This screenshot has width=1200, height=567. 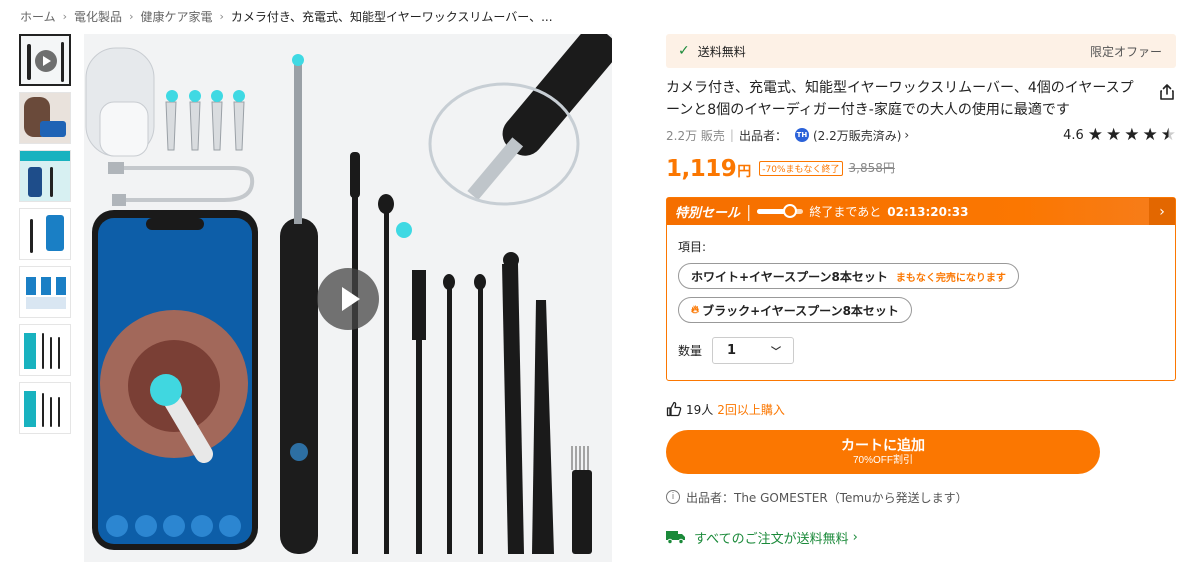 I want to click on add-to-cart-button: カートに追加 70%OFF割引, so click(x=883, y=452).